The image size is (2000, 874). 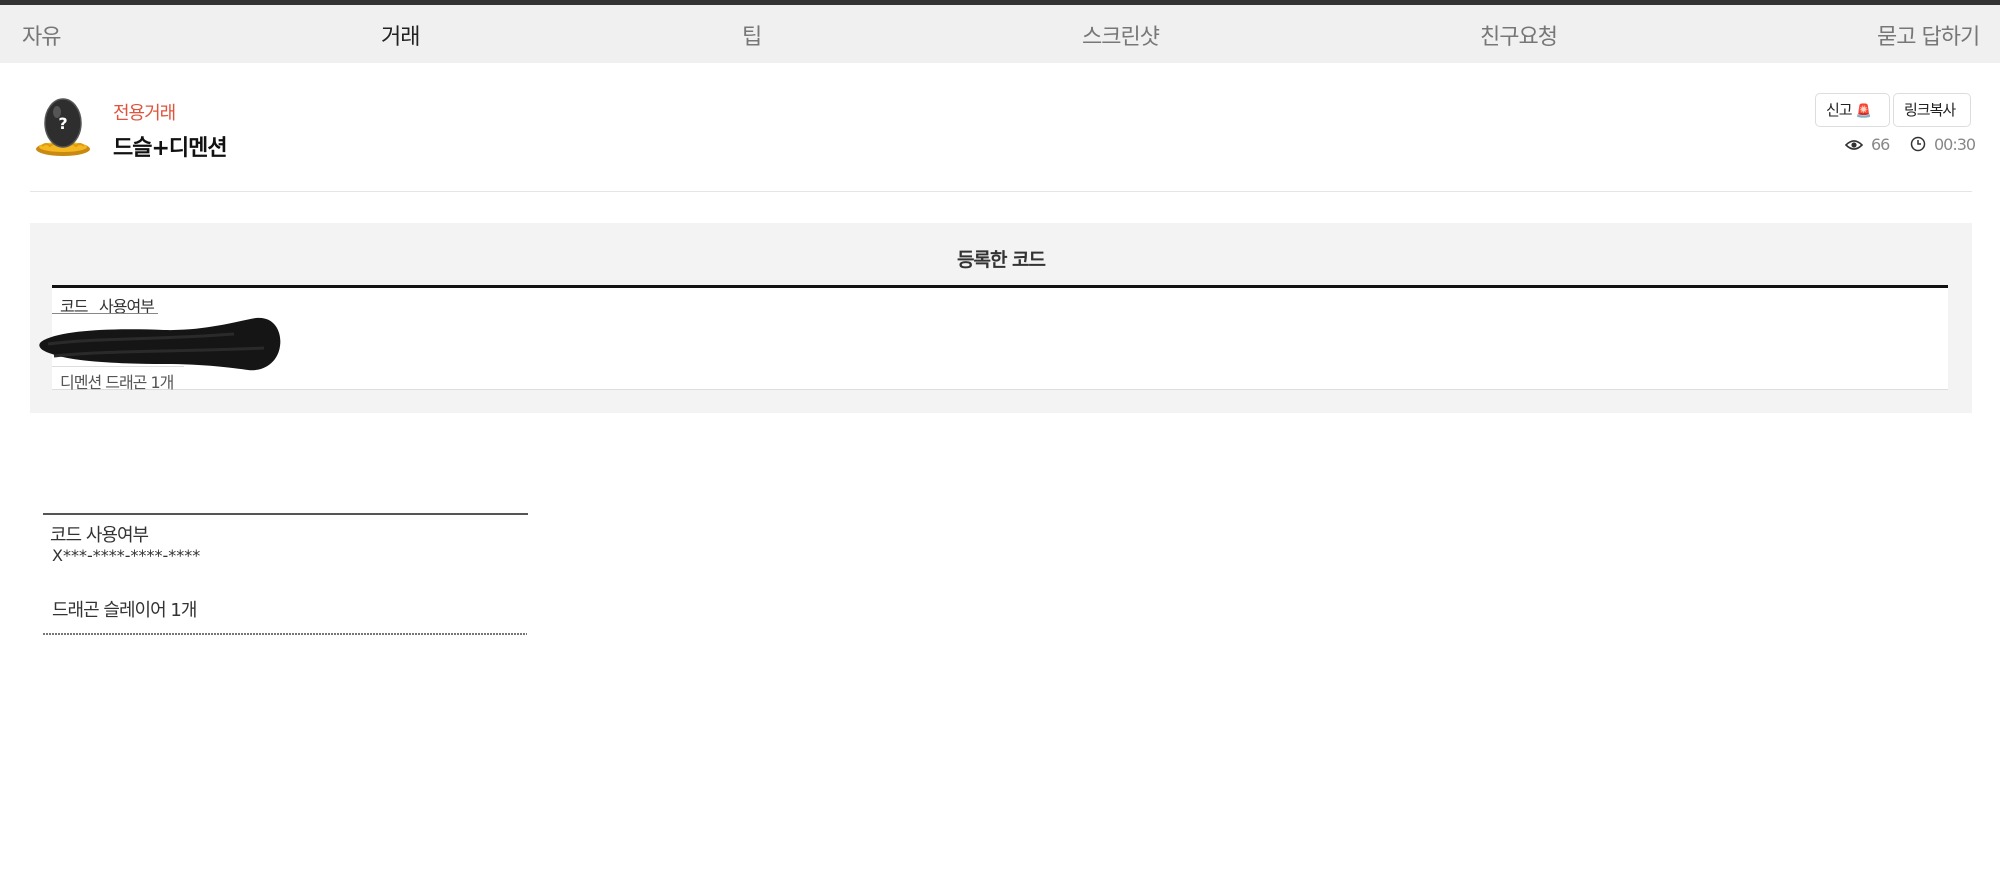 I want to click on tab-tip: 팁, so click(x=752, y=35).